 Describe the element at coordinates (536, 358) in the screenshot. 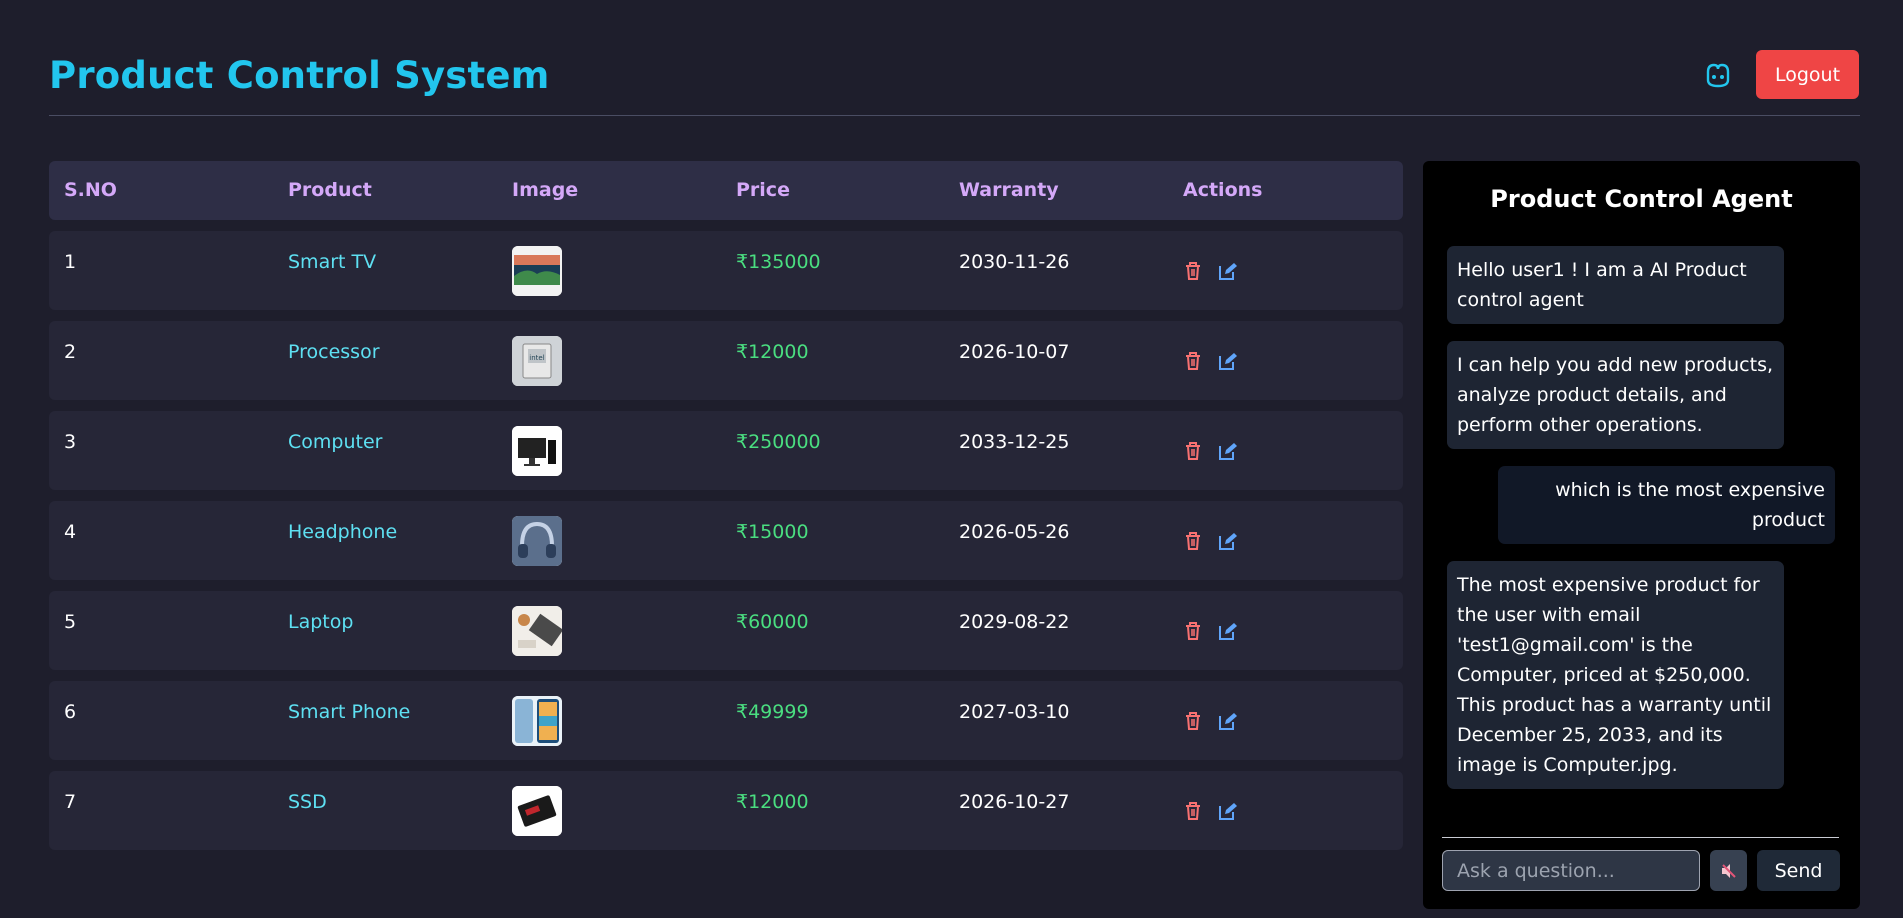

I see `svg-text: intel` at that location.